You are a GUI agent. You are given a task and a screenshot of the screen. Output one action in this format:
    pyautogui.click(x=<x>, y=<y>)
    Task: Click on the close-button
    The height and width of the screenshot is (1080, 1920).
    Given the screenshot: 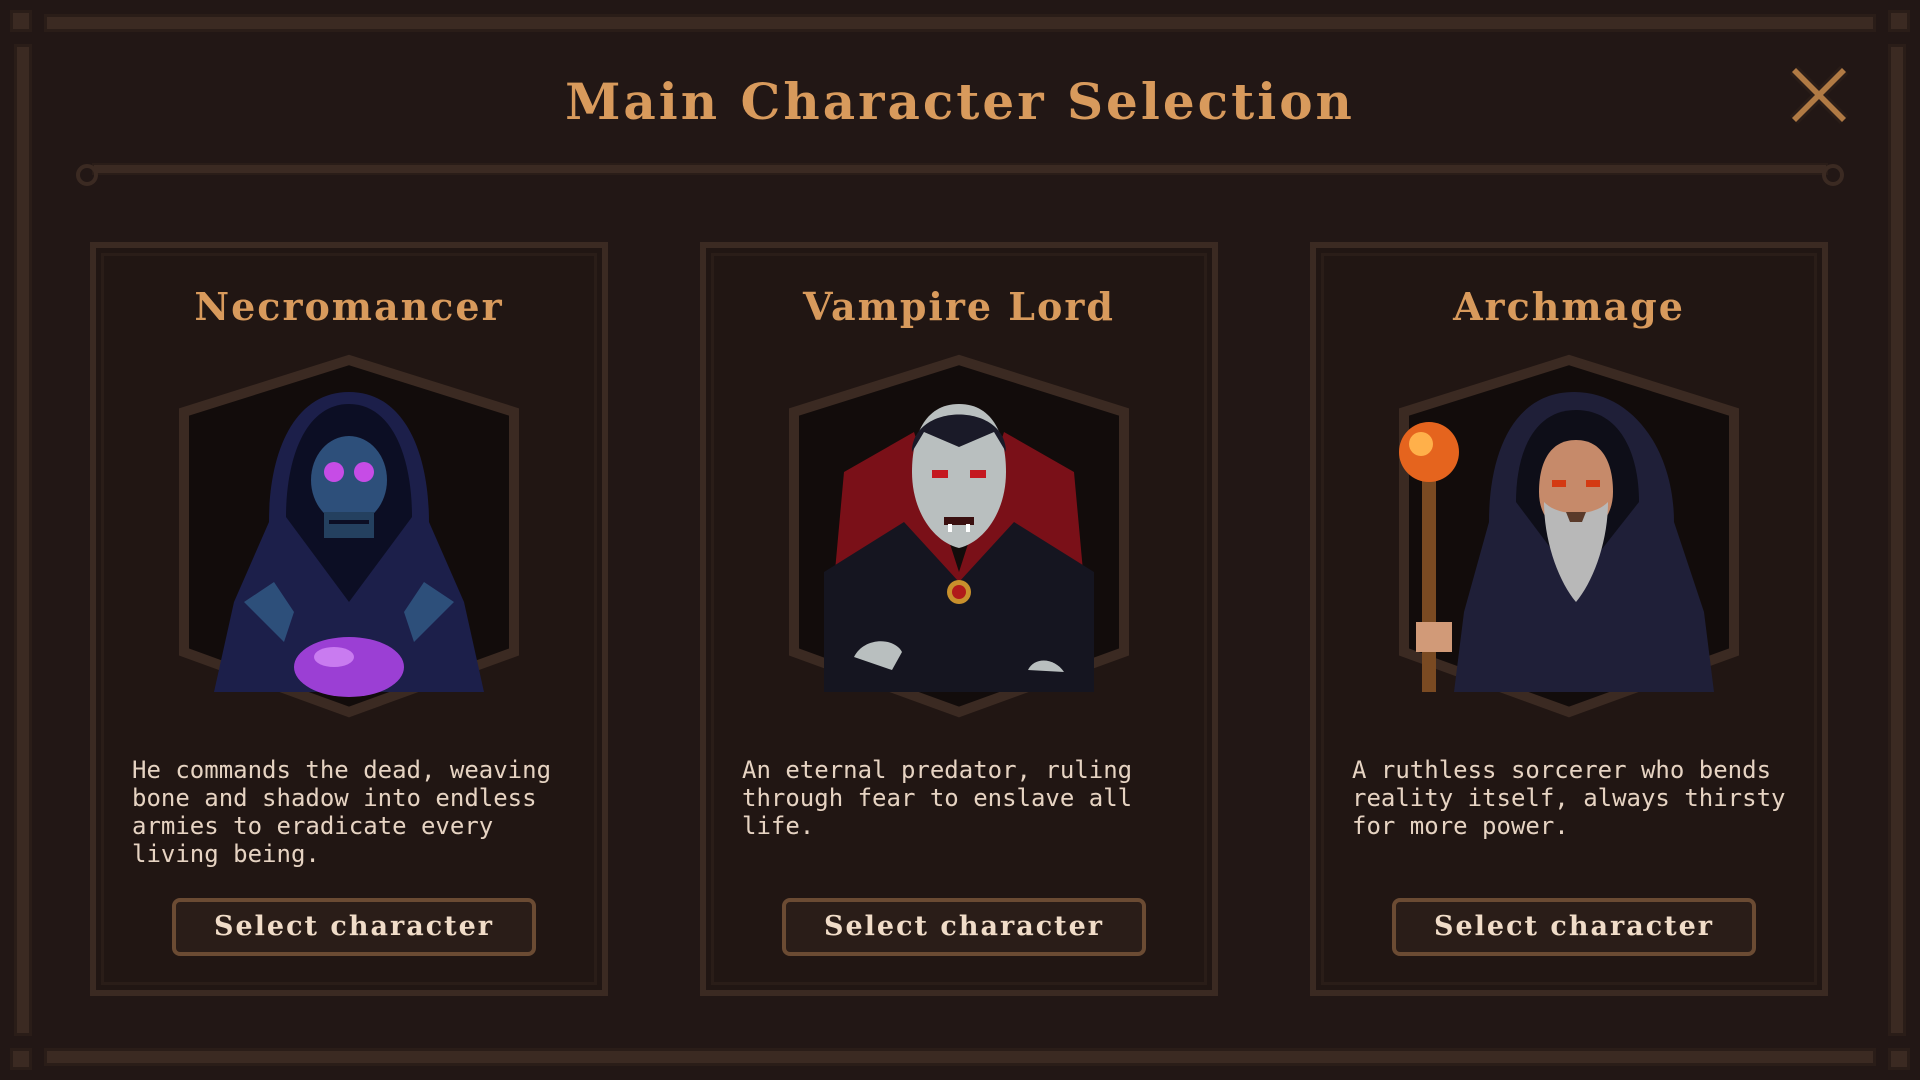 What is the action you would take?
    pyautogui.click(x=1819, y=97)
    